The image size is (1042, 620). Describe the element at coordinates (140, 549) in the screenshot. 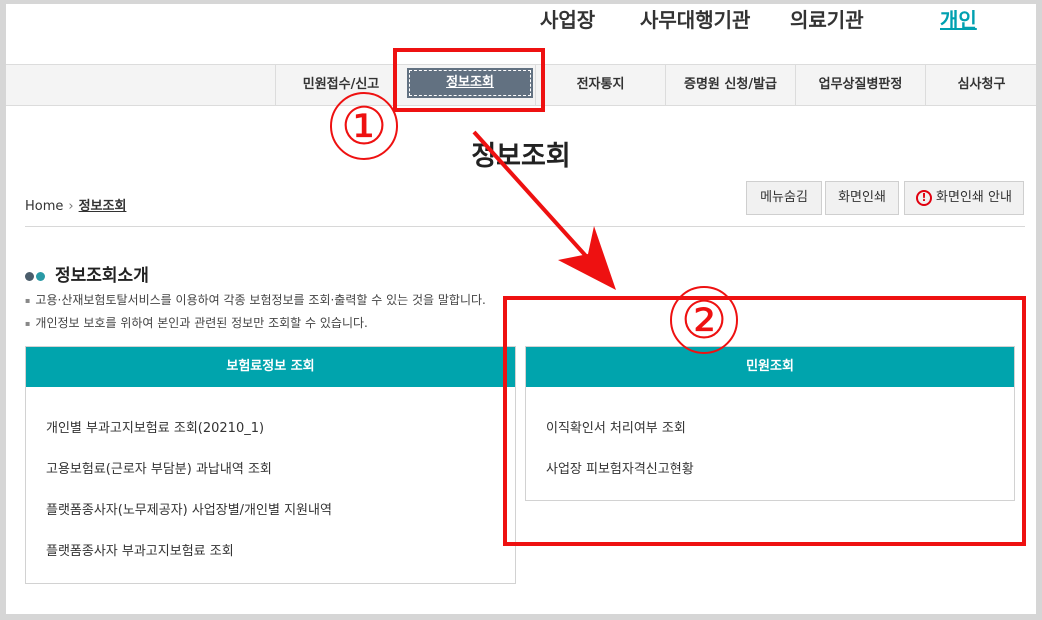

I see `link-platform-premium: 플랫폼종사자 부과고지보험료 조회` at that location.